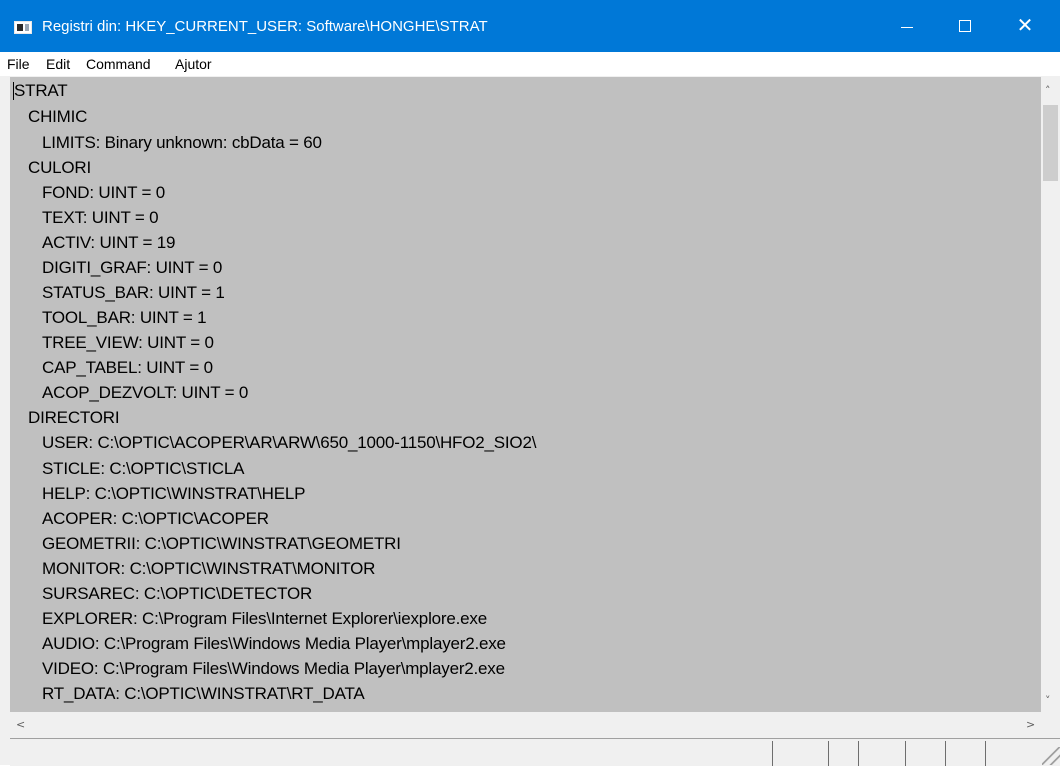  I want to click on minimize-icon, so click(907, 27).